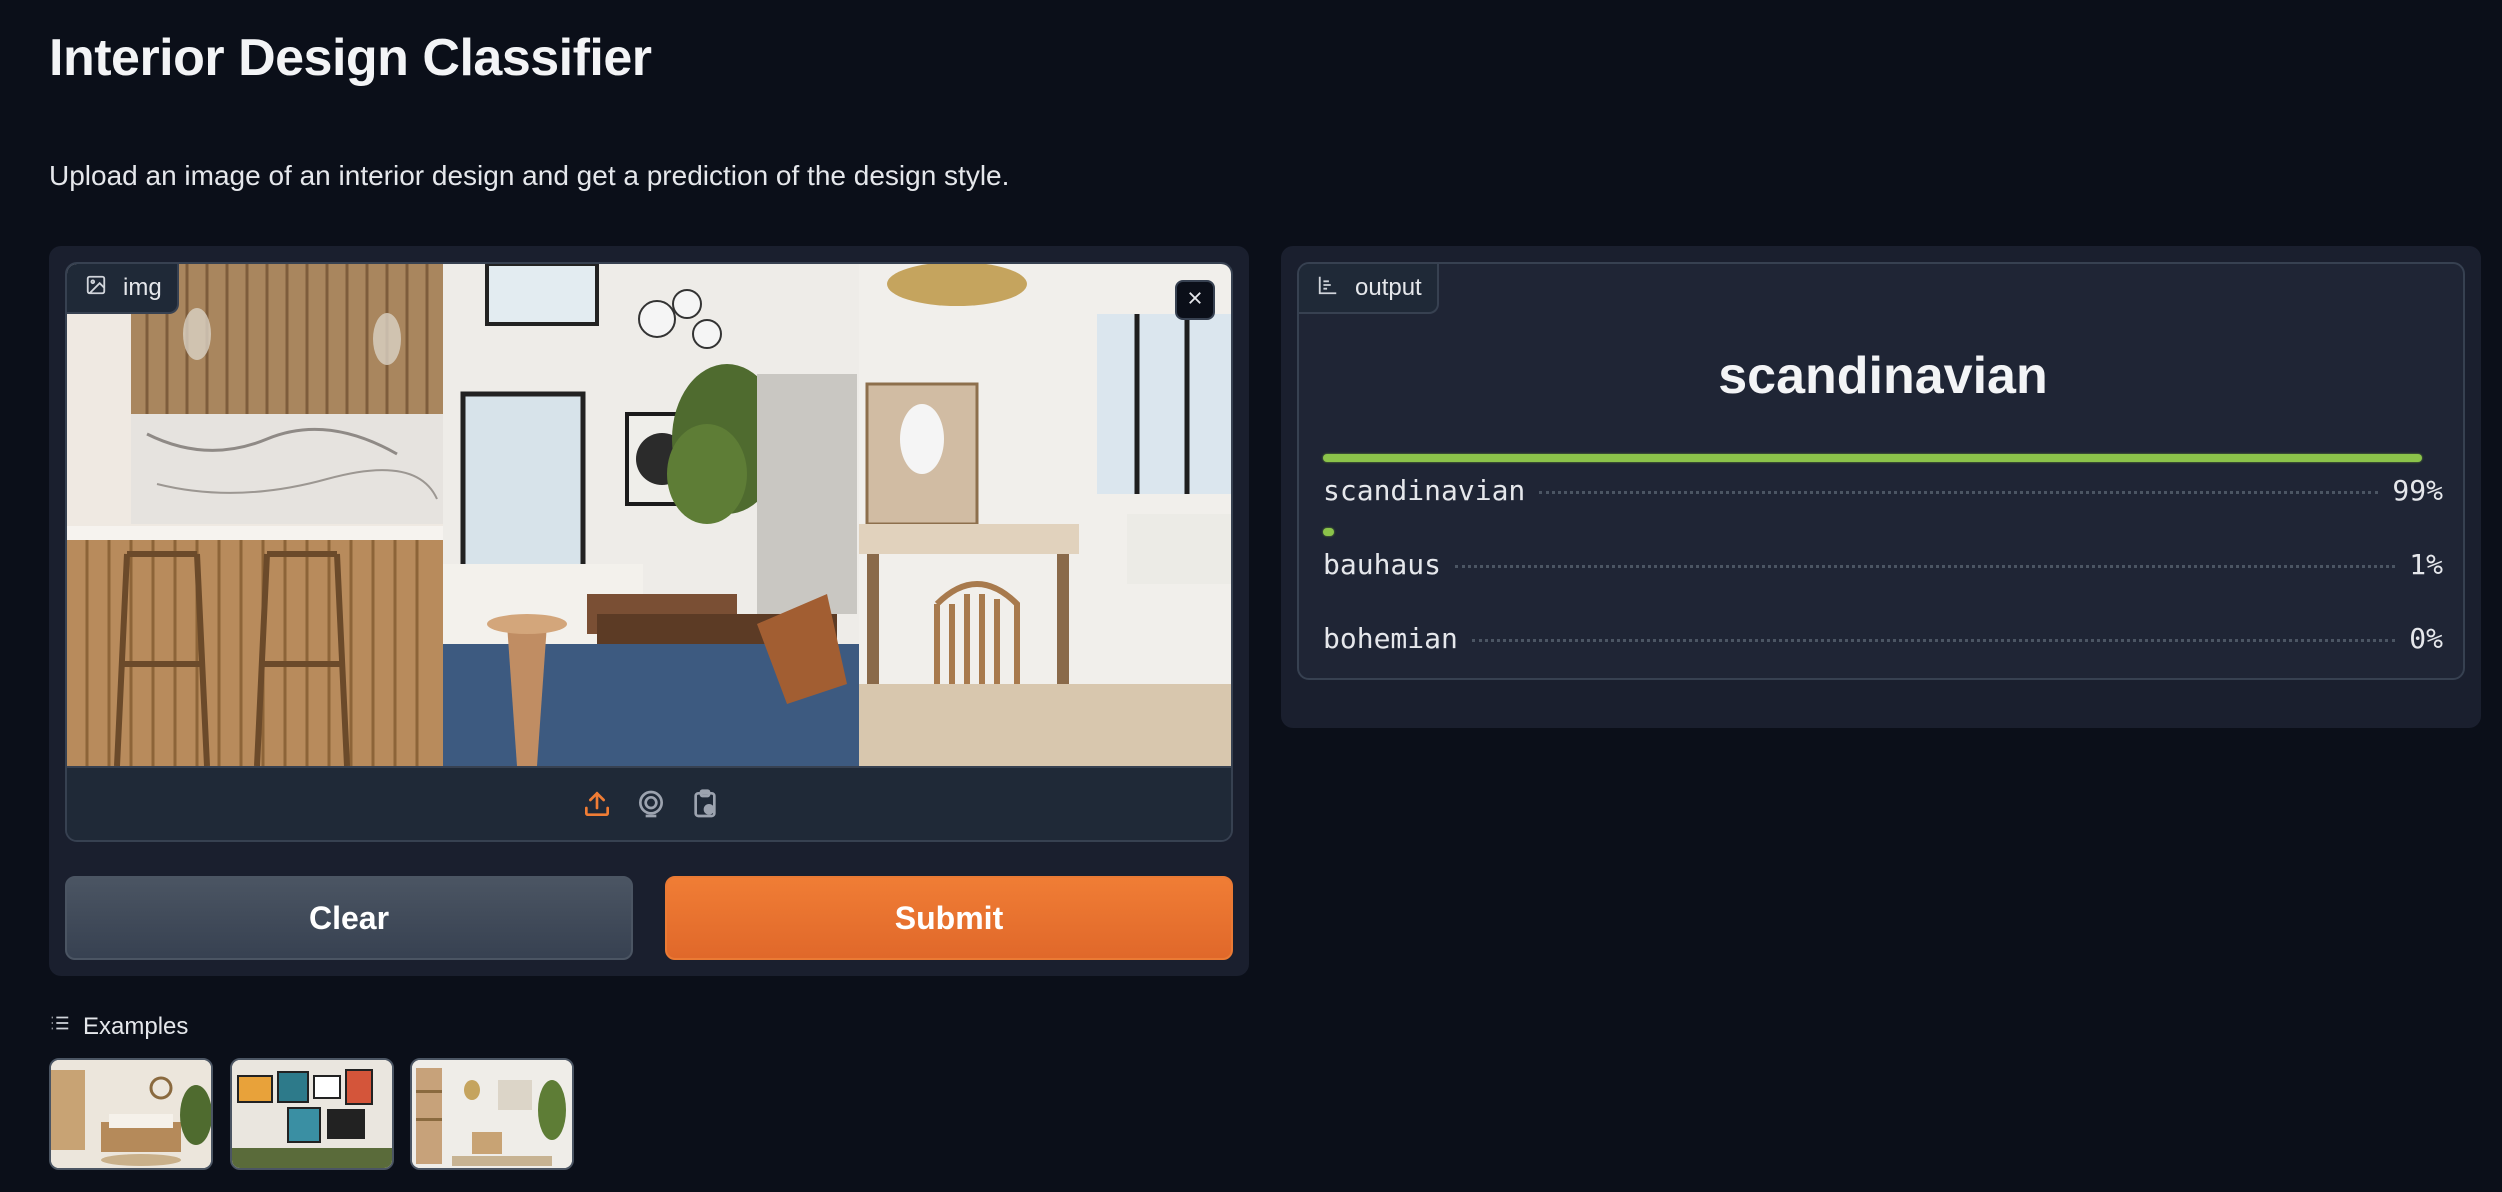 The height and width of the screenshot is (1192, 2502). I want to click on image-source-toolbar, so click(649, 803).